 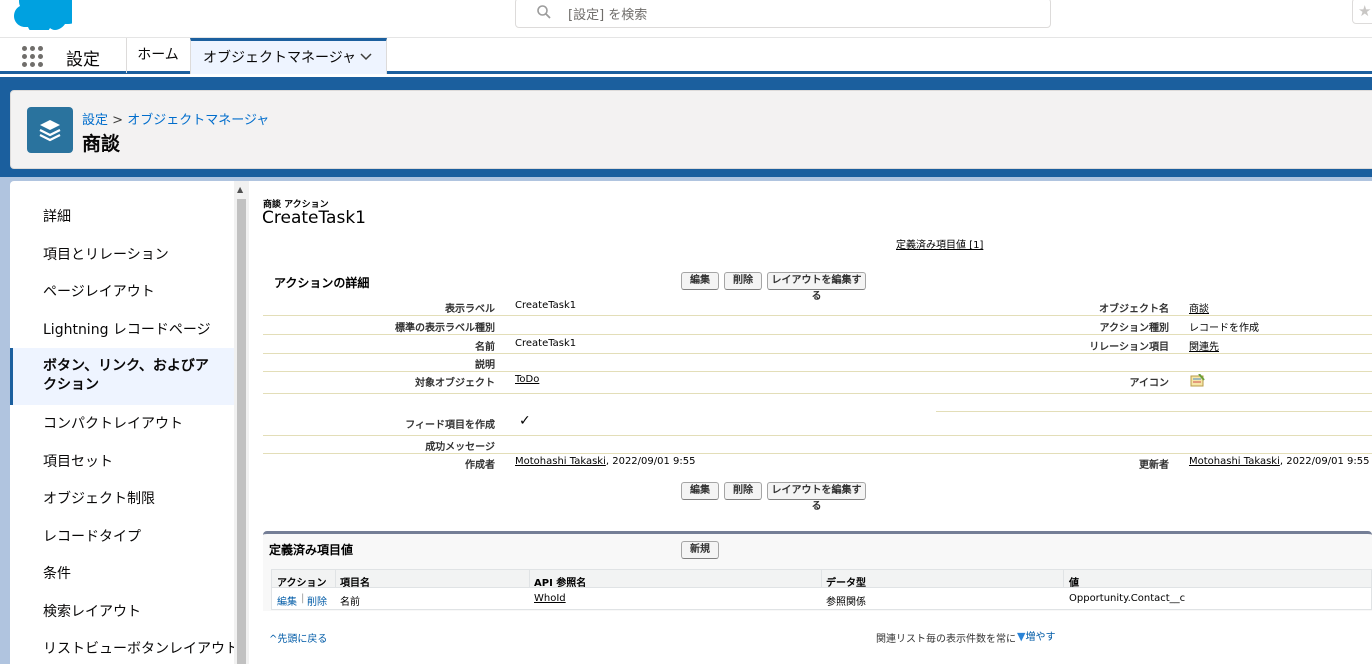 I want to click on sidebar-item-object-limits: オブジェクト制限, so click(x=122, y=499).